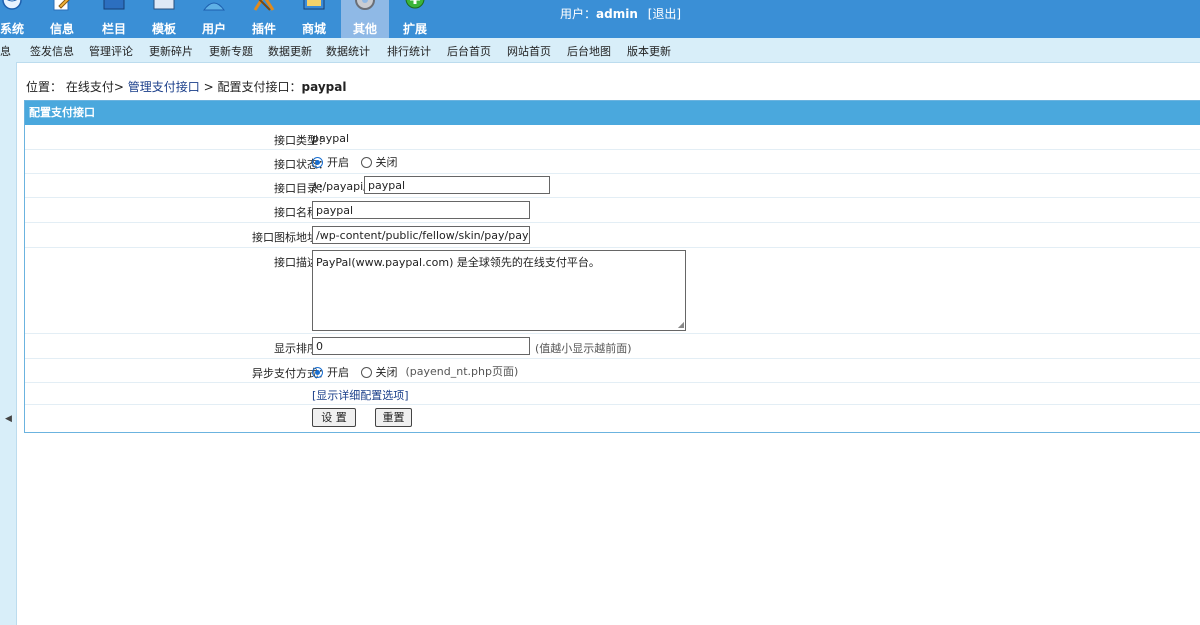 The width and height of the screenshot is (1200, 625). What do you see at coordinates (12, 5) in the screenshot?
I see `globe-icon` at bounding box center [12, 5].